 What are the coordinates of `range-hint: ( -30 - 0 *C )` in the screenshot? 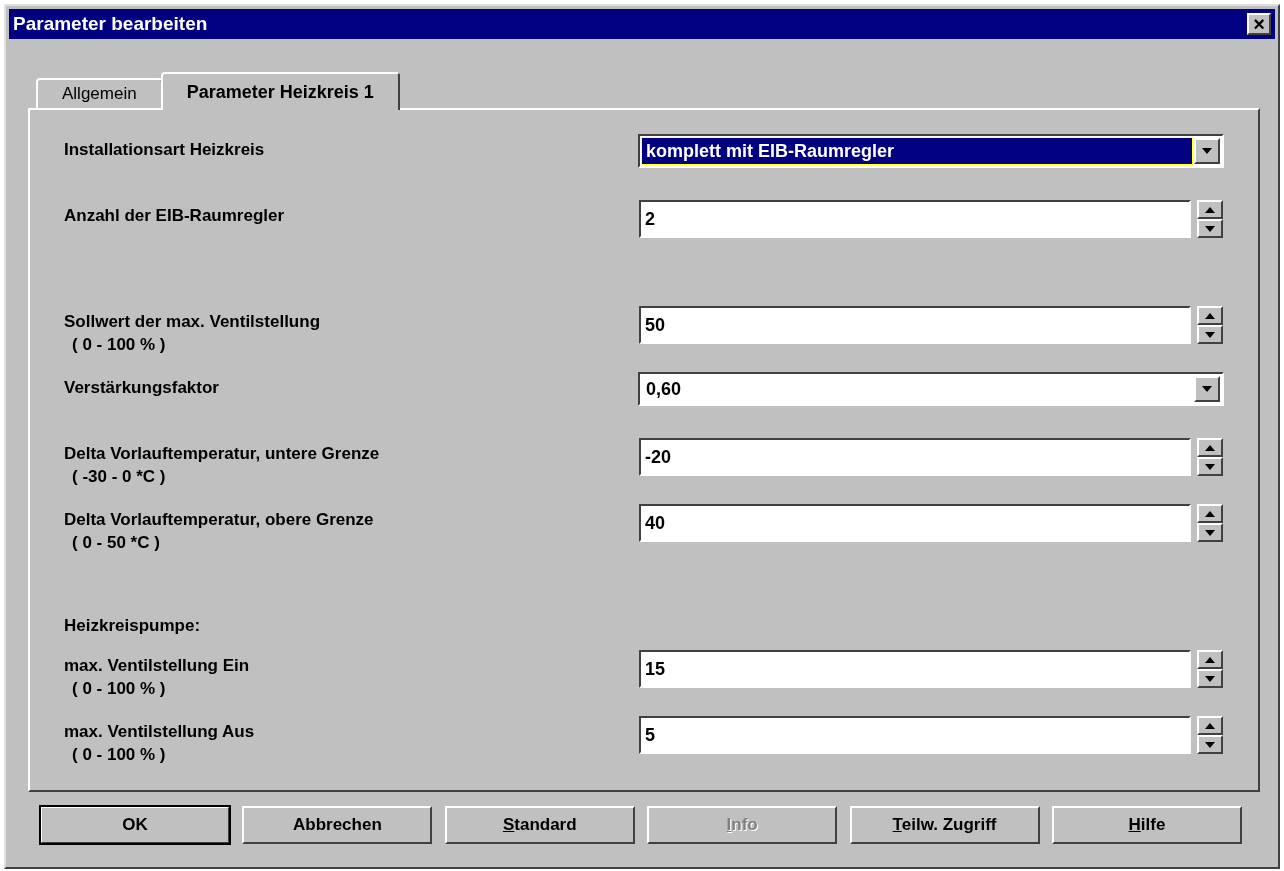 It's located at (119, 477).